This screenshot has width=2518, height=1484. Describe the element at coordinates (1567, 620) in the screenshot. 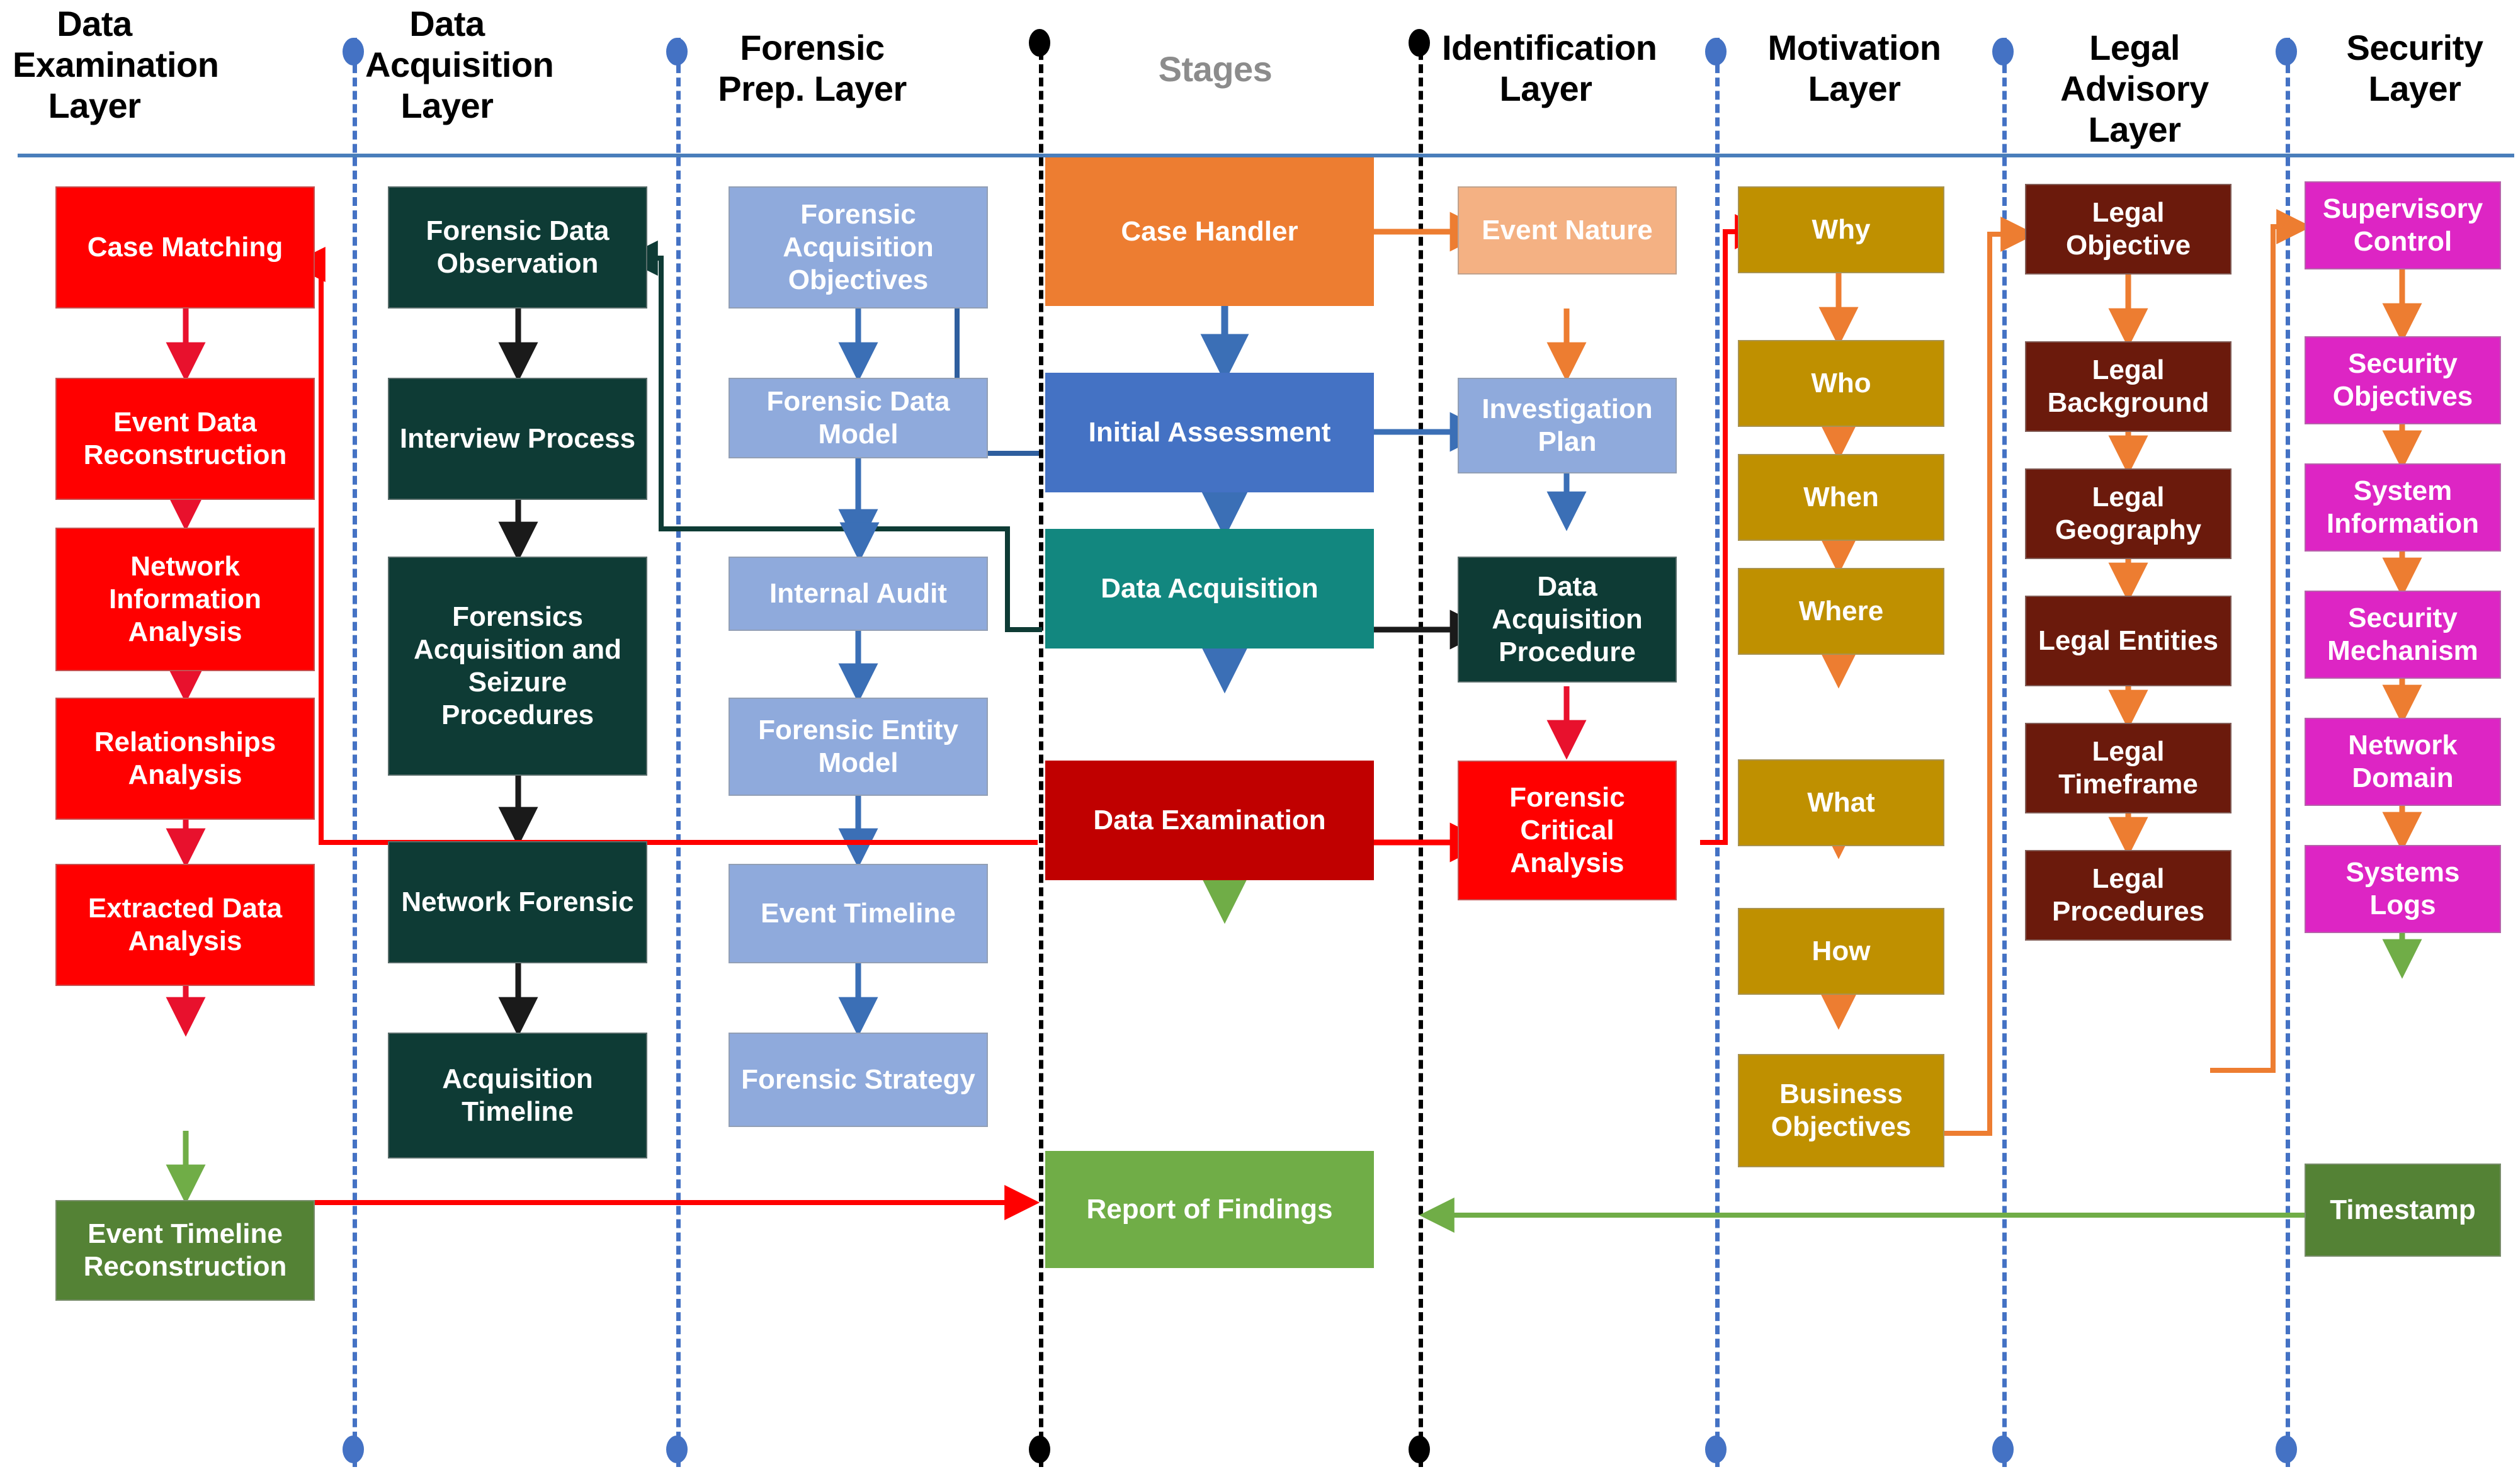

I see `box-data-acquisition-procedure: Data Acquisition Procedure` at that location.